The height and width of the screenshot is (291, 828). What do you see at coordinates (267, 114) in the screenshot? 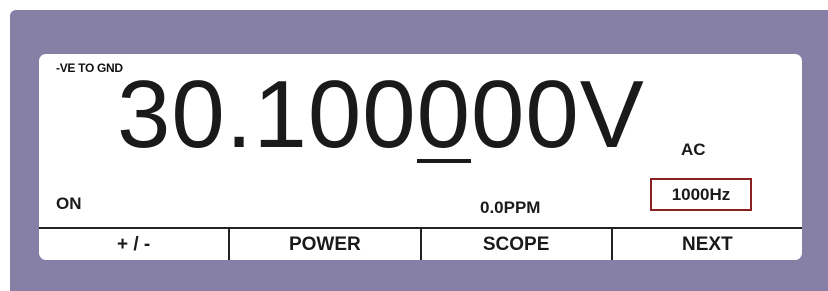
I see `reading-prefix: 30.100` at bounding box center [267, 114].